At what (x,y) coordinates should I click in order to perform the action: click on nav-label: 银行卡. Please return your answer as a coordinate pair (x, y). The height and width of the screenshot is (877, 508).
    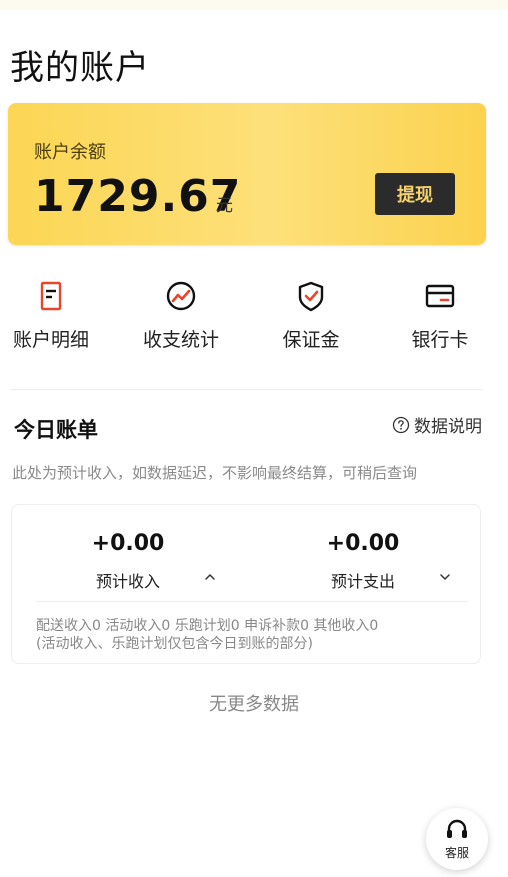
    Looking at the image, I should click on (440, 340).